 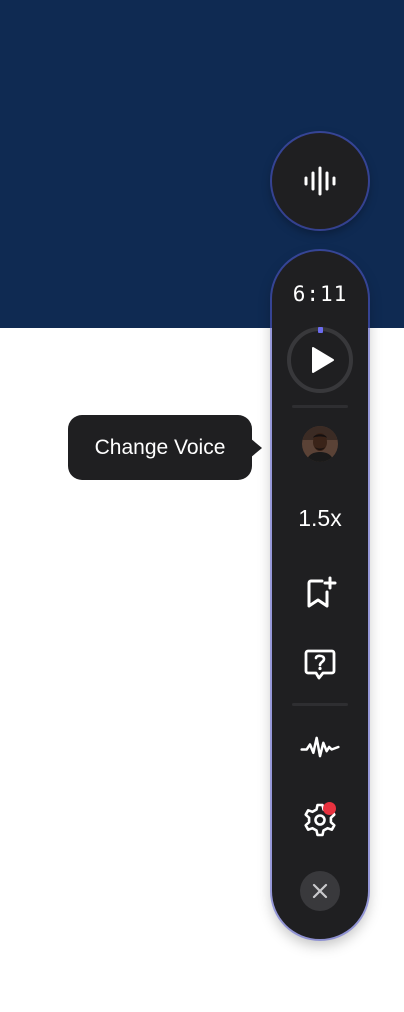 I want to click on notification-dot, so click(x=329, y=808).